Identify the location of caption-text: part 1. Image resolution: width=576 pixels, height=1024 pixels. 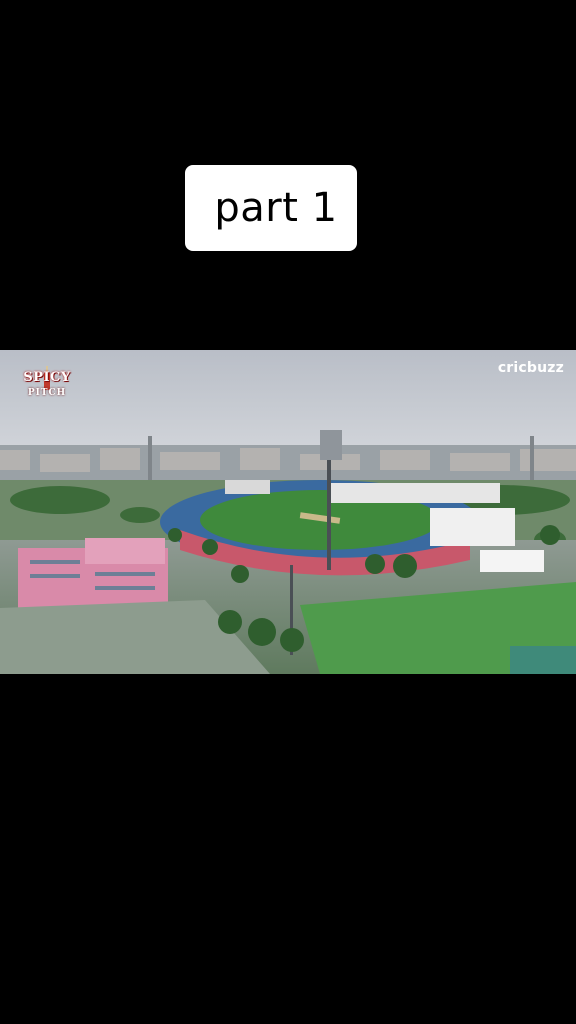
(276, 208).